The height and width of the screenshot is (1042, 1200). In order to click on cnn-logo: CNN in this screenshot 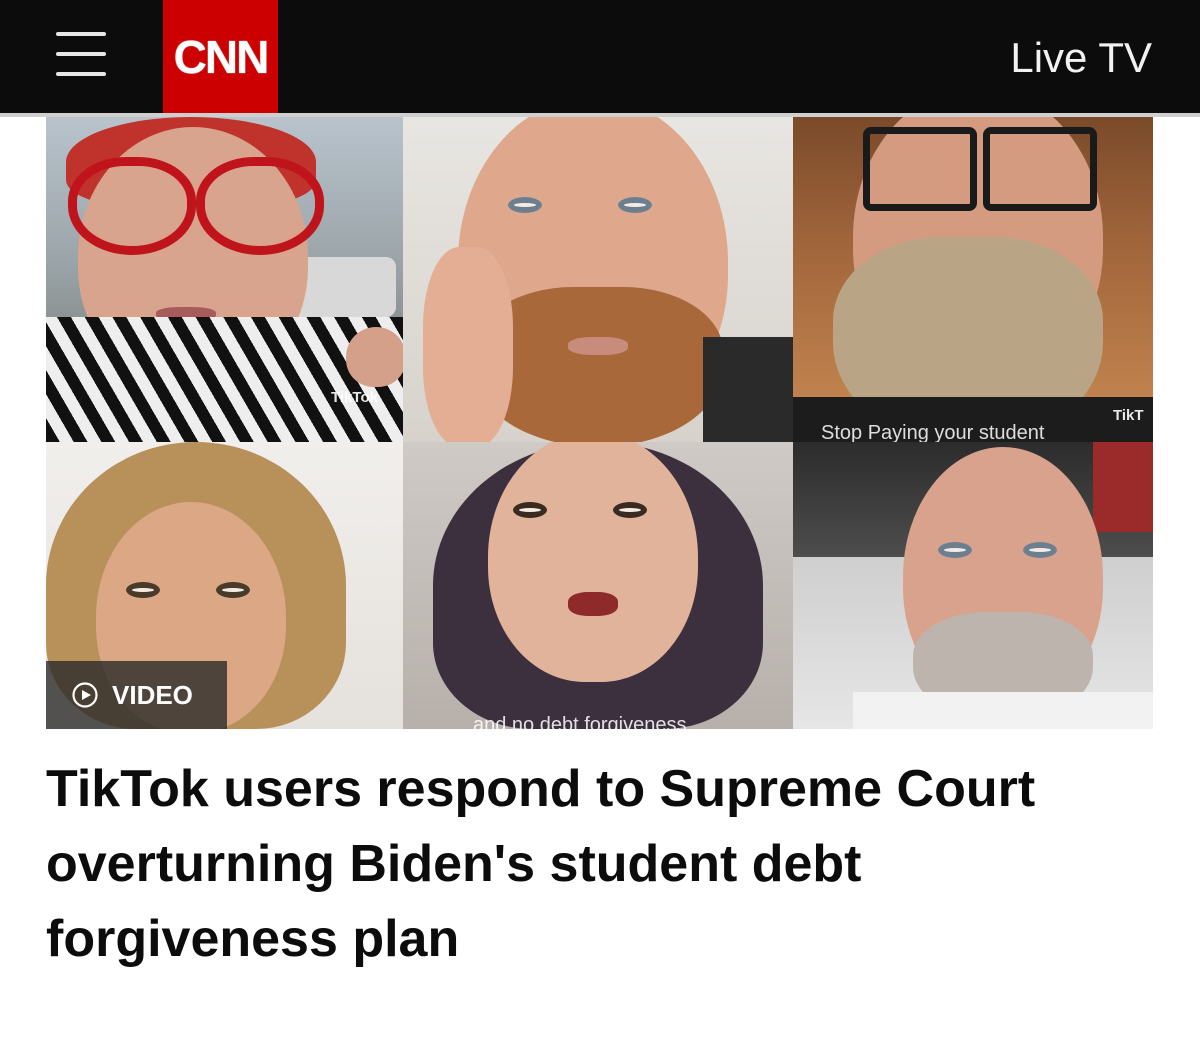, I will do `click(220, 56)`.